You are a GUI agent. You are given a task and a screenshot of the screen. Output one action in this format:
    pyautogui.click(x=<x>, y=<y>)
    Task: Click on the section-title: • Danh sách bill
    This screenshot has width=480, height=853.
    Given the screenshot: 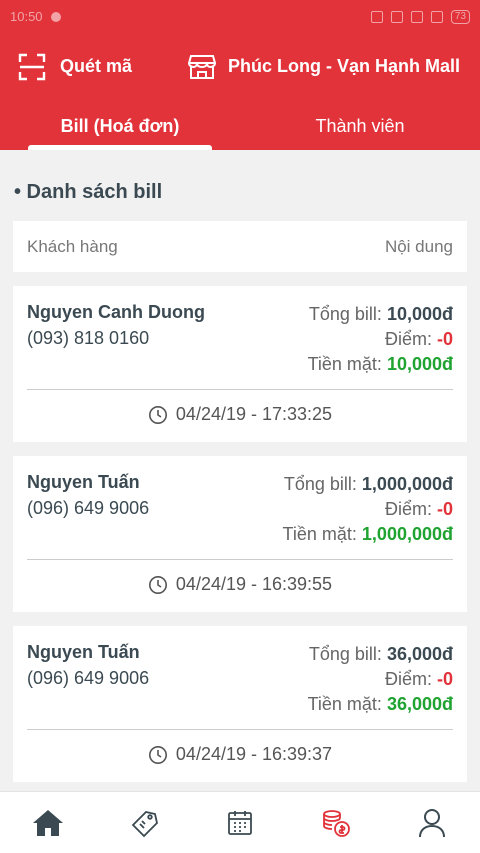 What is the action you would take?
    pyautogui.click(x=88, y=192)
    